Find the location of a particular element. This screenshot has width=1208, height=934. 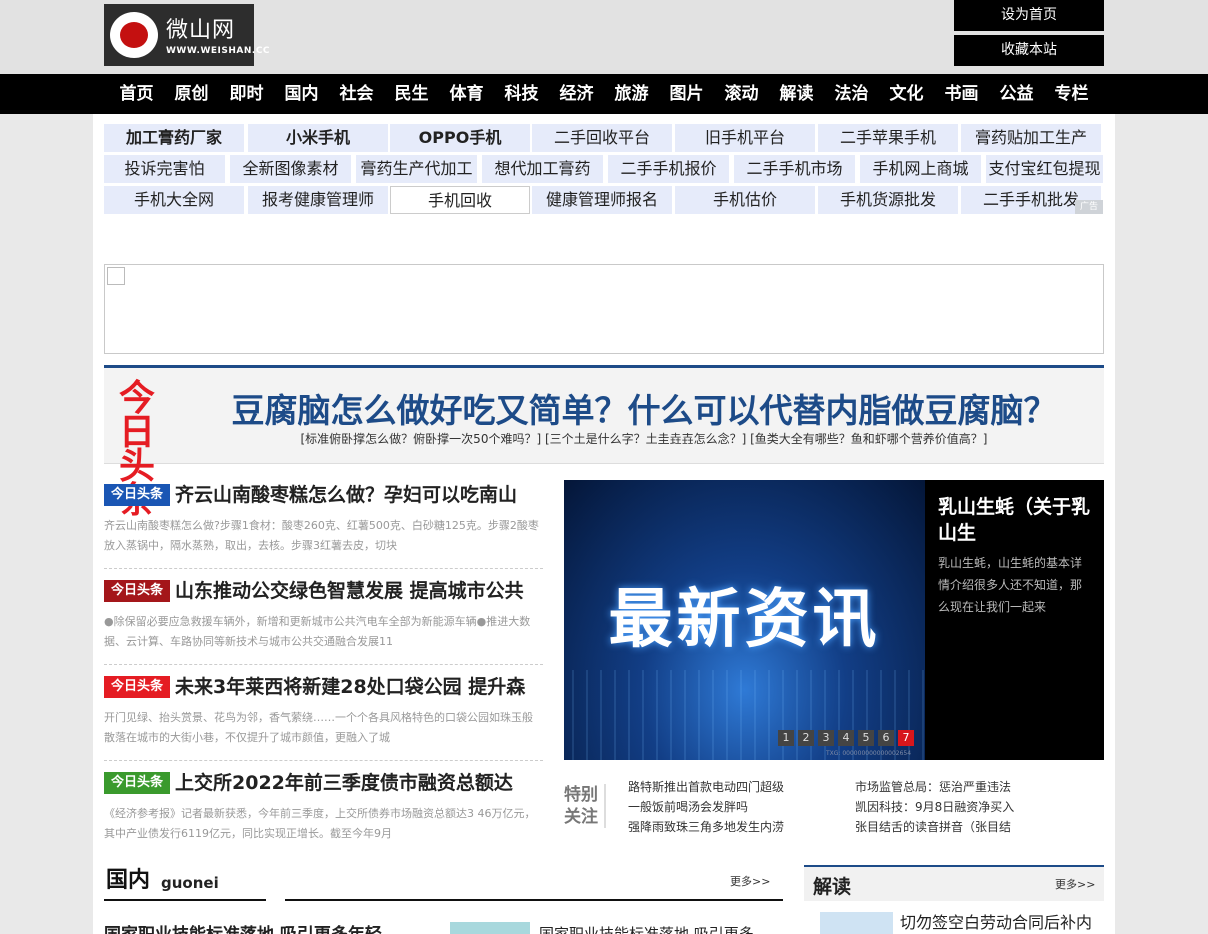

keyword-ad-link: 投诉完害怕 is located at coordinates (164, 169).